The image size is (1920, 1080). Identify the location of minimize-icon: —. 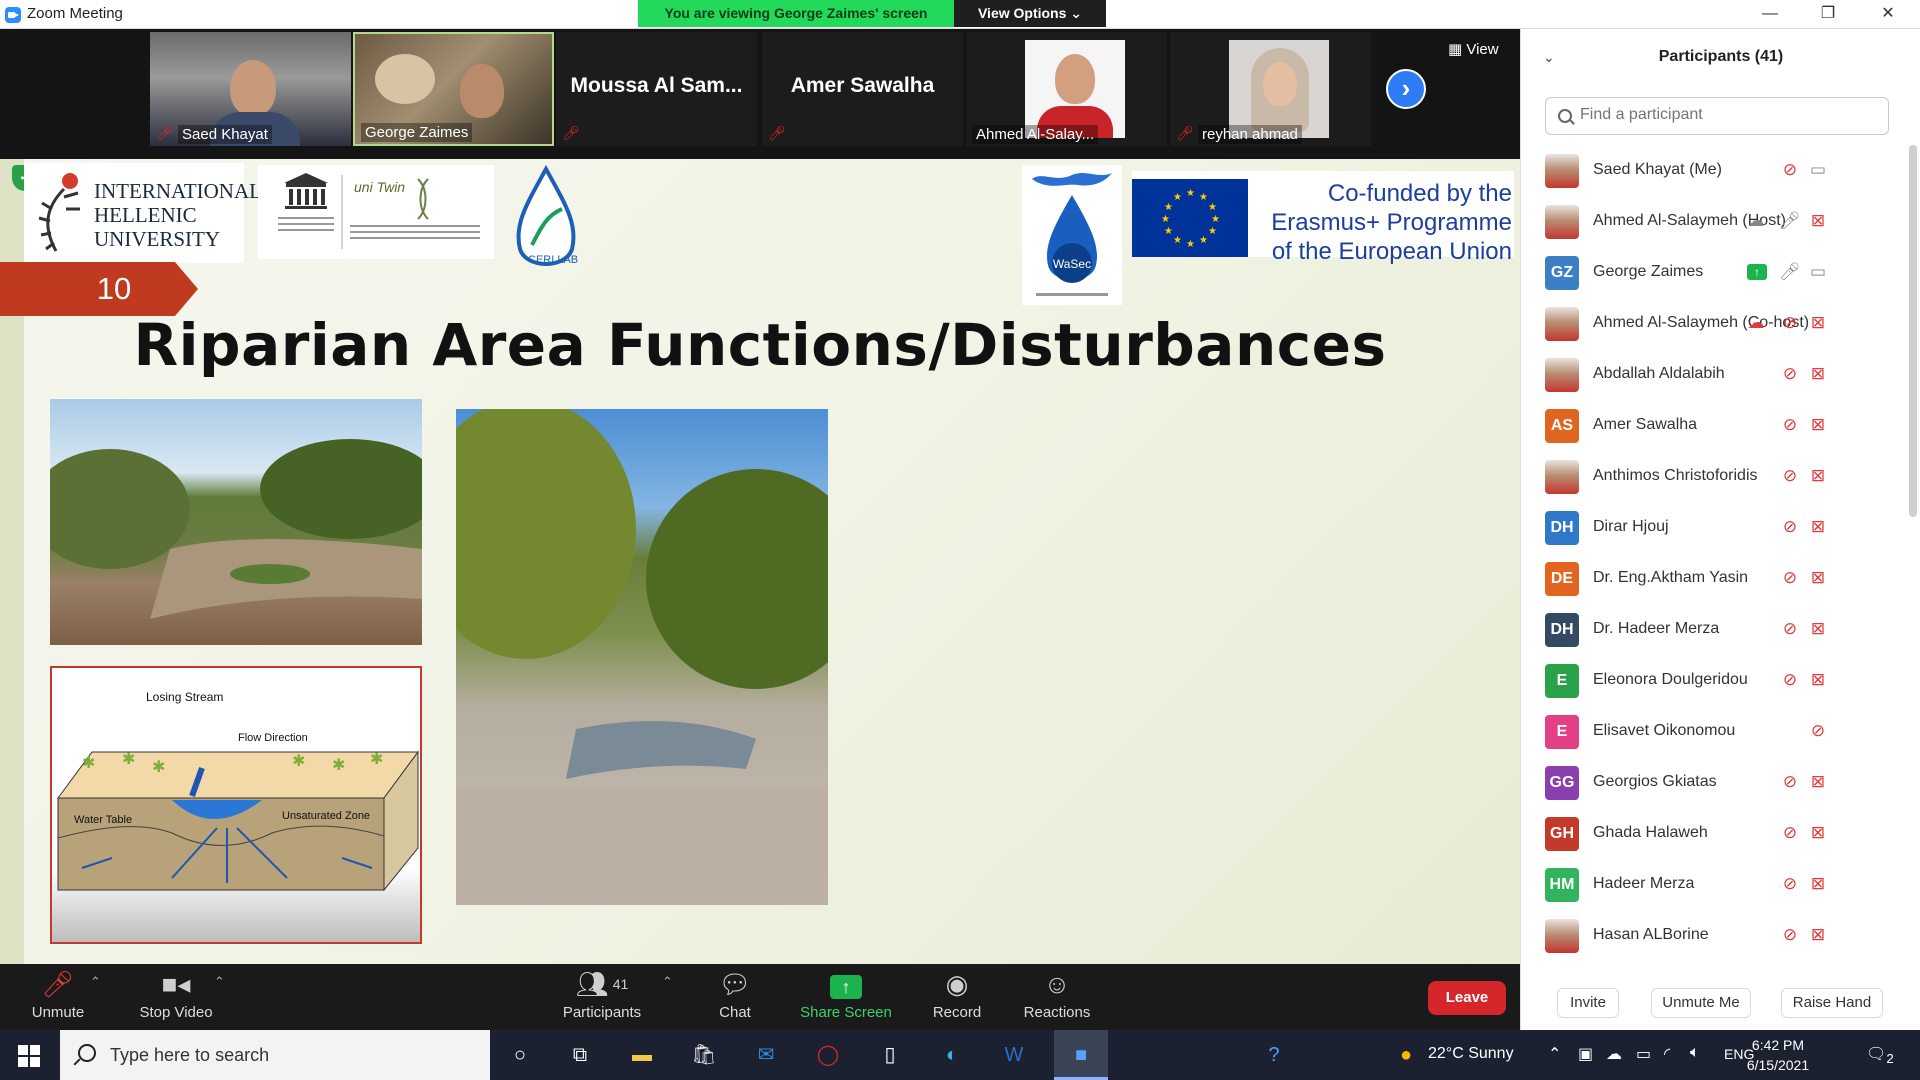
(1770, 14).